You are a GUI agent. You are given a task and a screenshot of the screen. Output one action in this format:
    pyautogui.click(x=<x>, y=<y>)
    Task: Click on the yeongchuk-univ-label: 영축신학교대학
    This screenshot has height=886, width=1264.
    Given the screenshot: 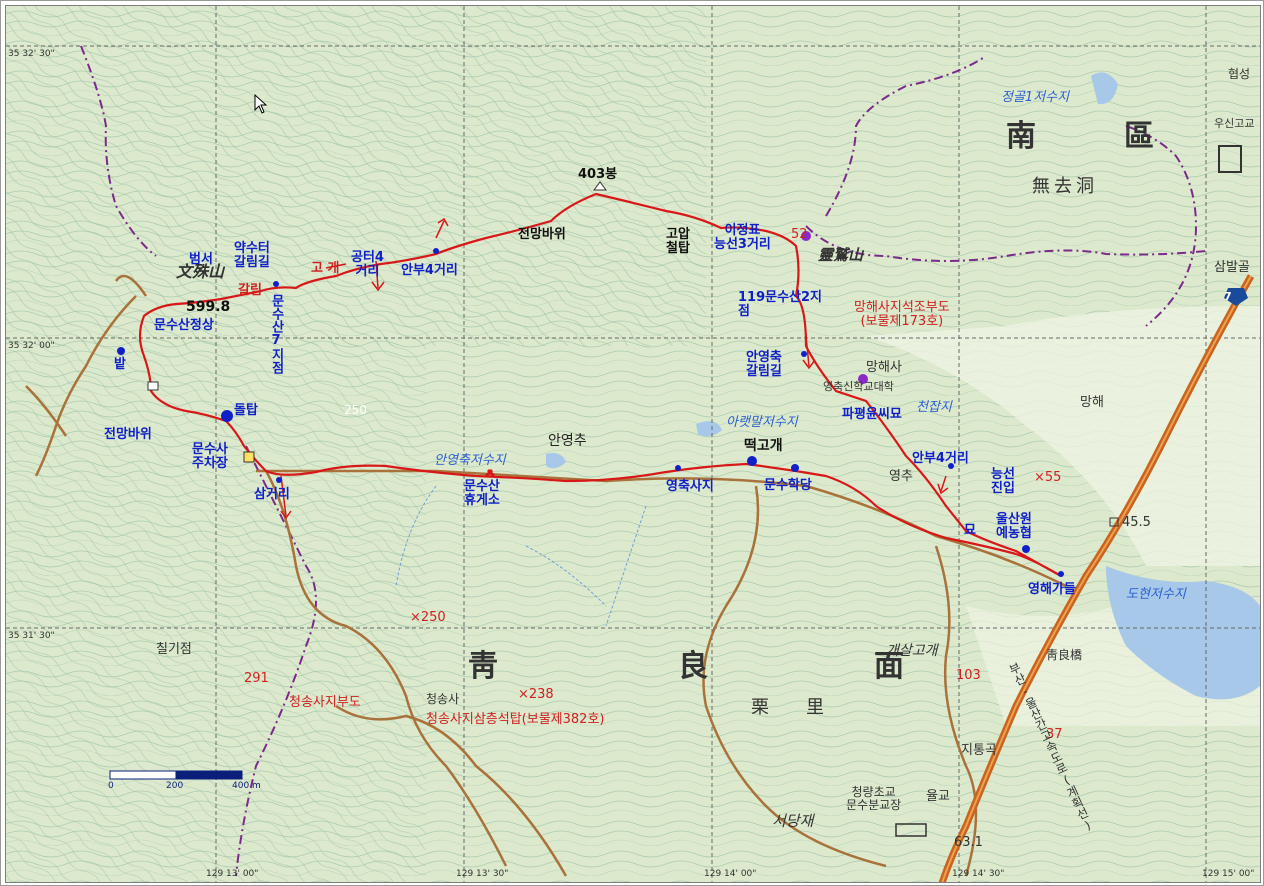 What is the action you would take?
    pyautogui.click(x=858, y=386)
    